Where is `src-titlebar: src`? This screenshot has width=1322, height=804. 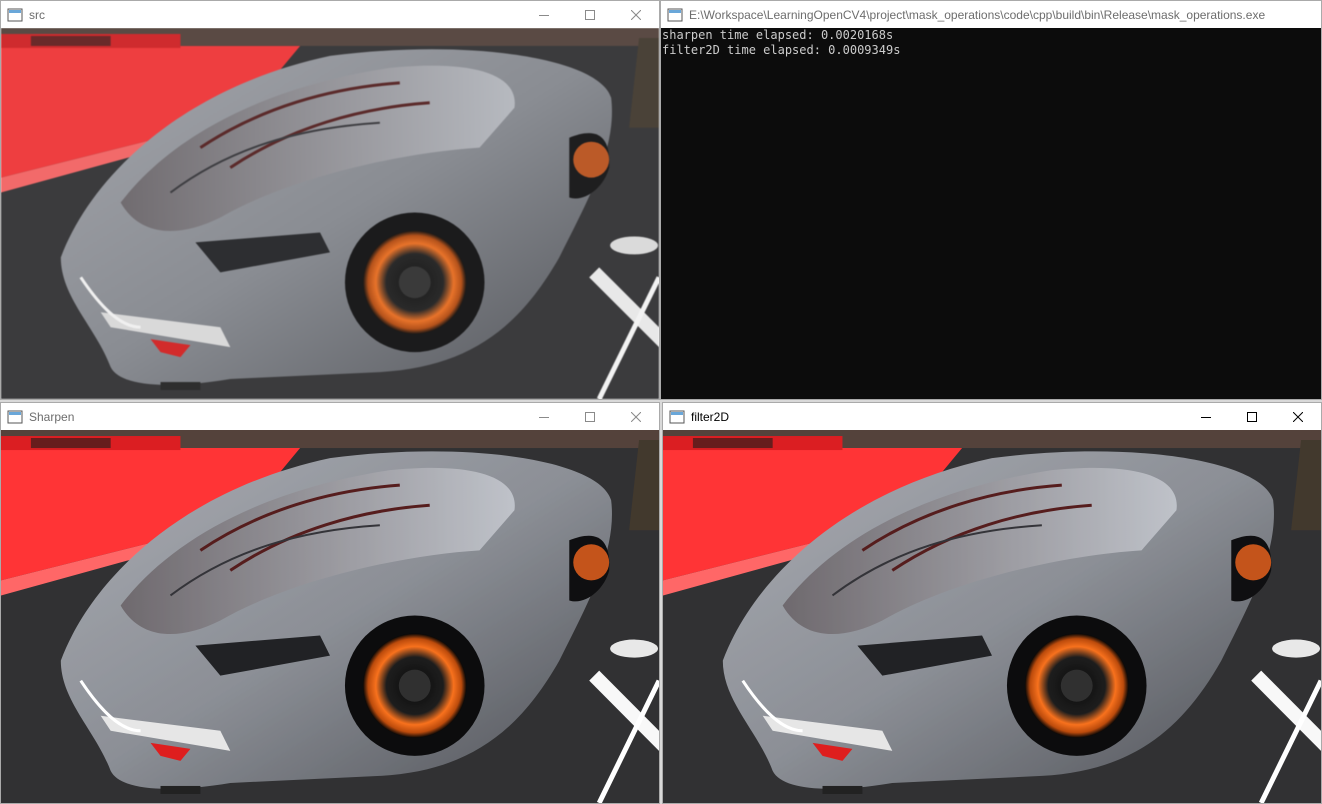 src-titlebar: src is located at coordinates (330, 14).